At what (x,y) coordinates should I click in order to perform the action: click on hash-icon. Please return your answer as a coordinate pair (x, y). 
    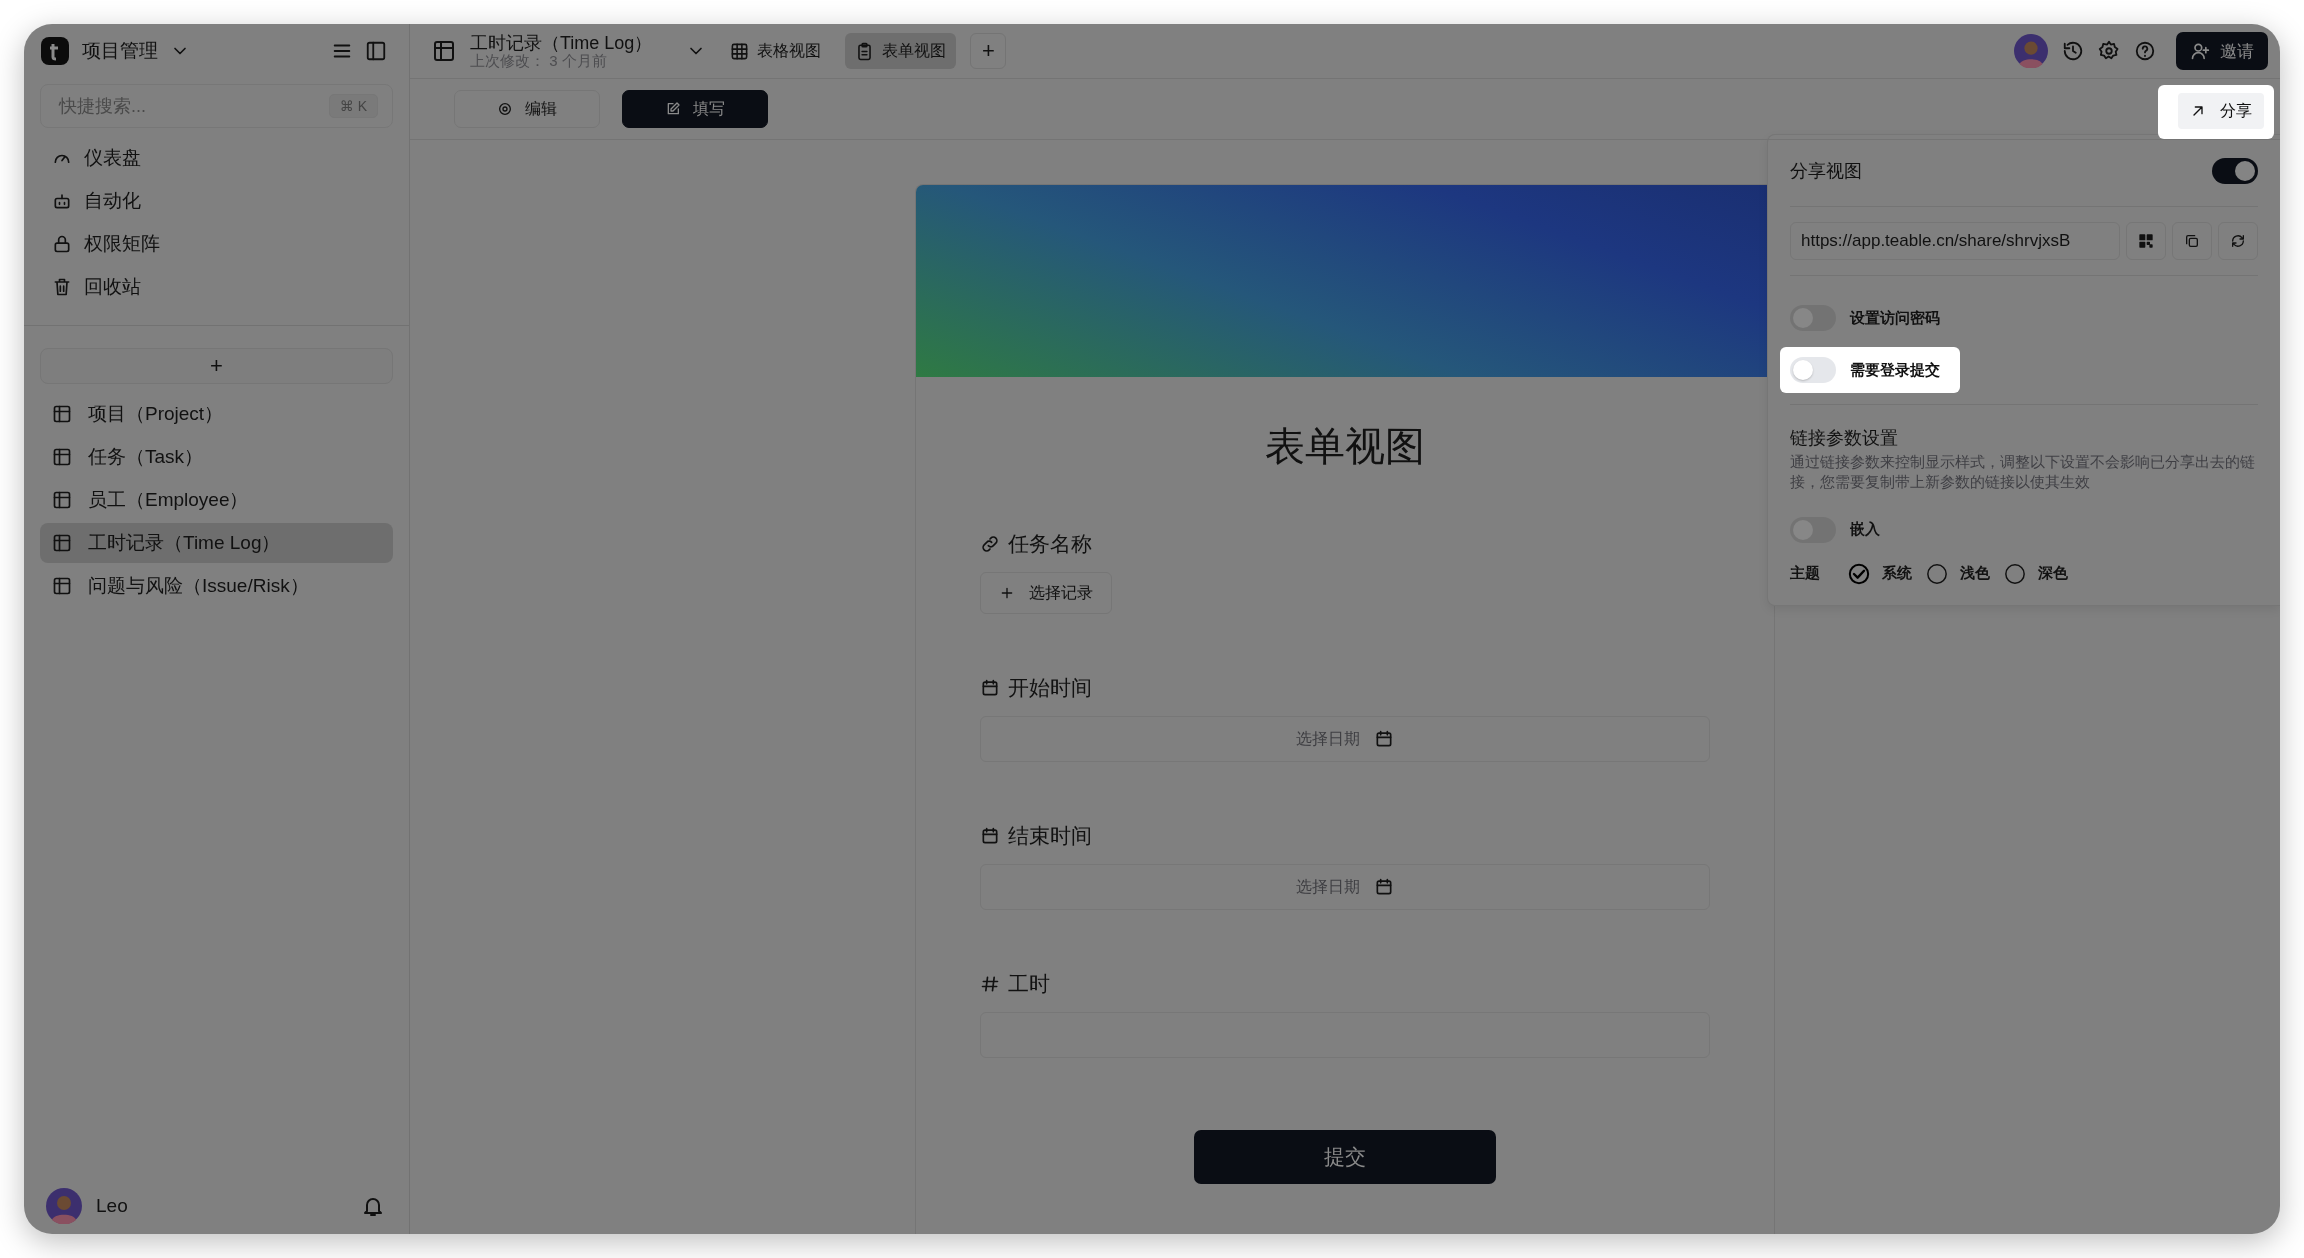
    Looking at the image, I should click on (990, 984).